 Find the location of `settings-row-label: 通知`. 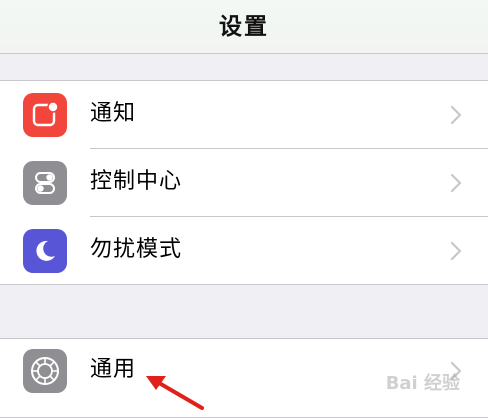

settings-row-label: 通知 is located at coordinates (113, 113).